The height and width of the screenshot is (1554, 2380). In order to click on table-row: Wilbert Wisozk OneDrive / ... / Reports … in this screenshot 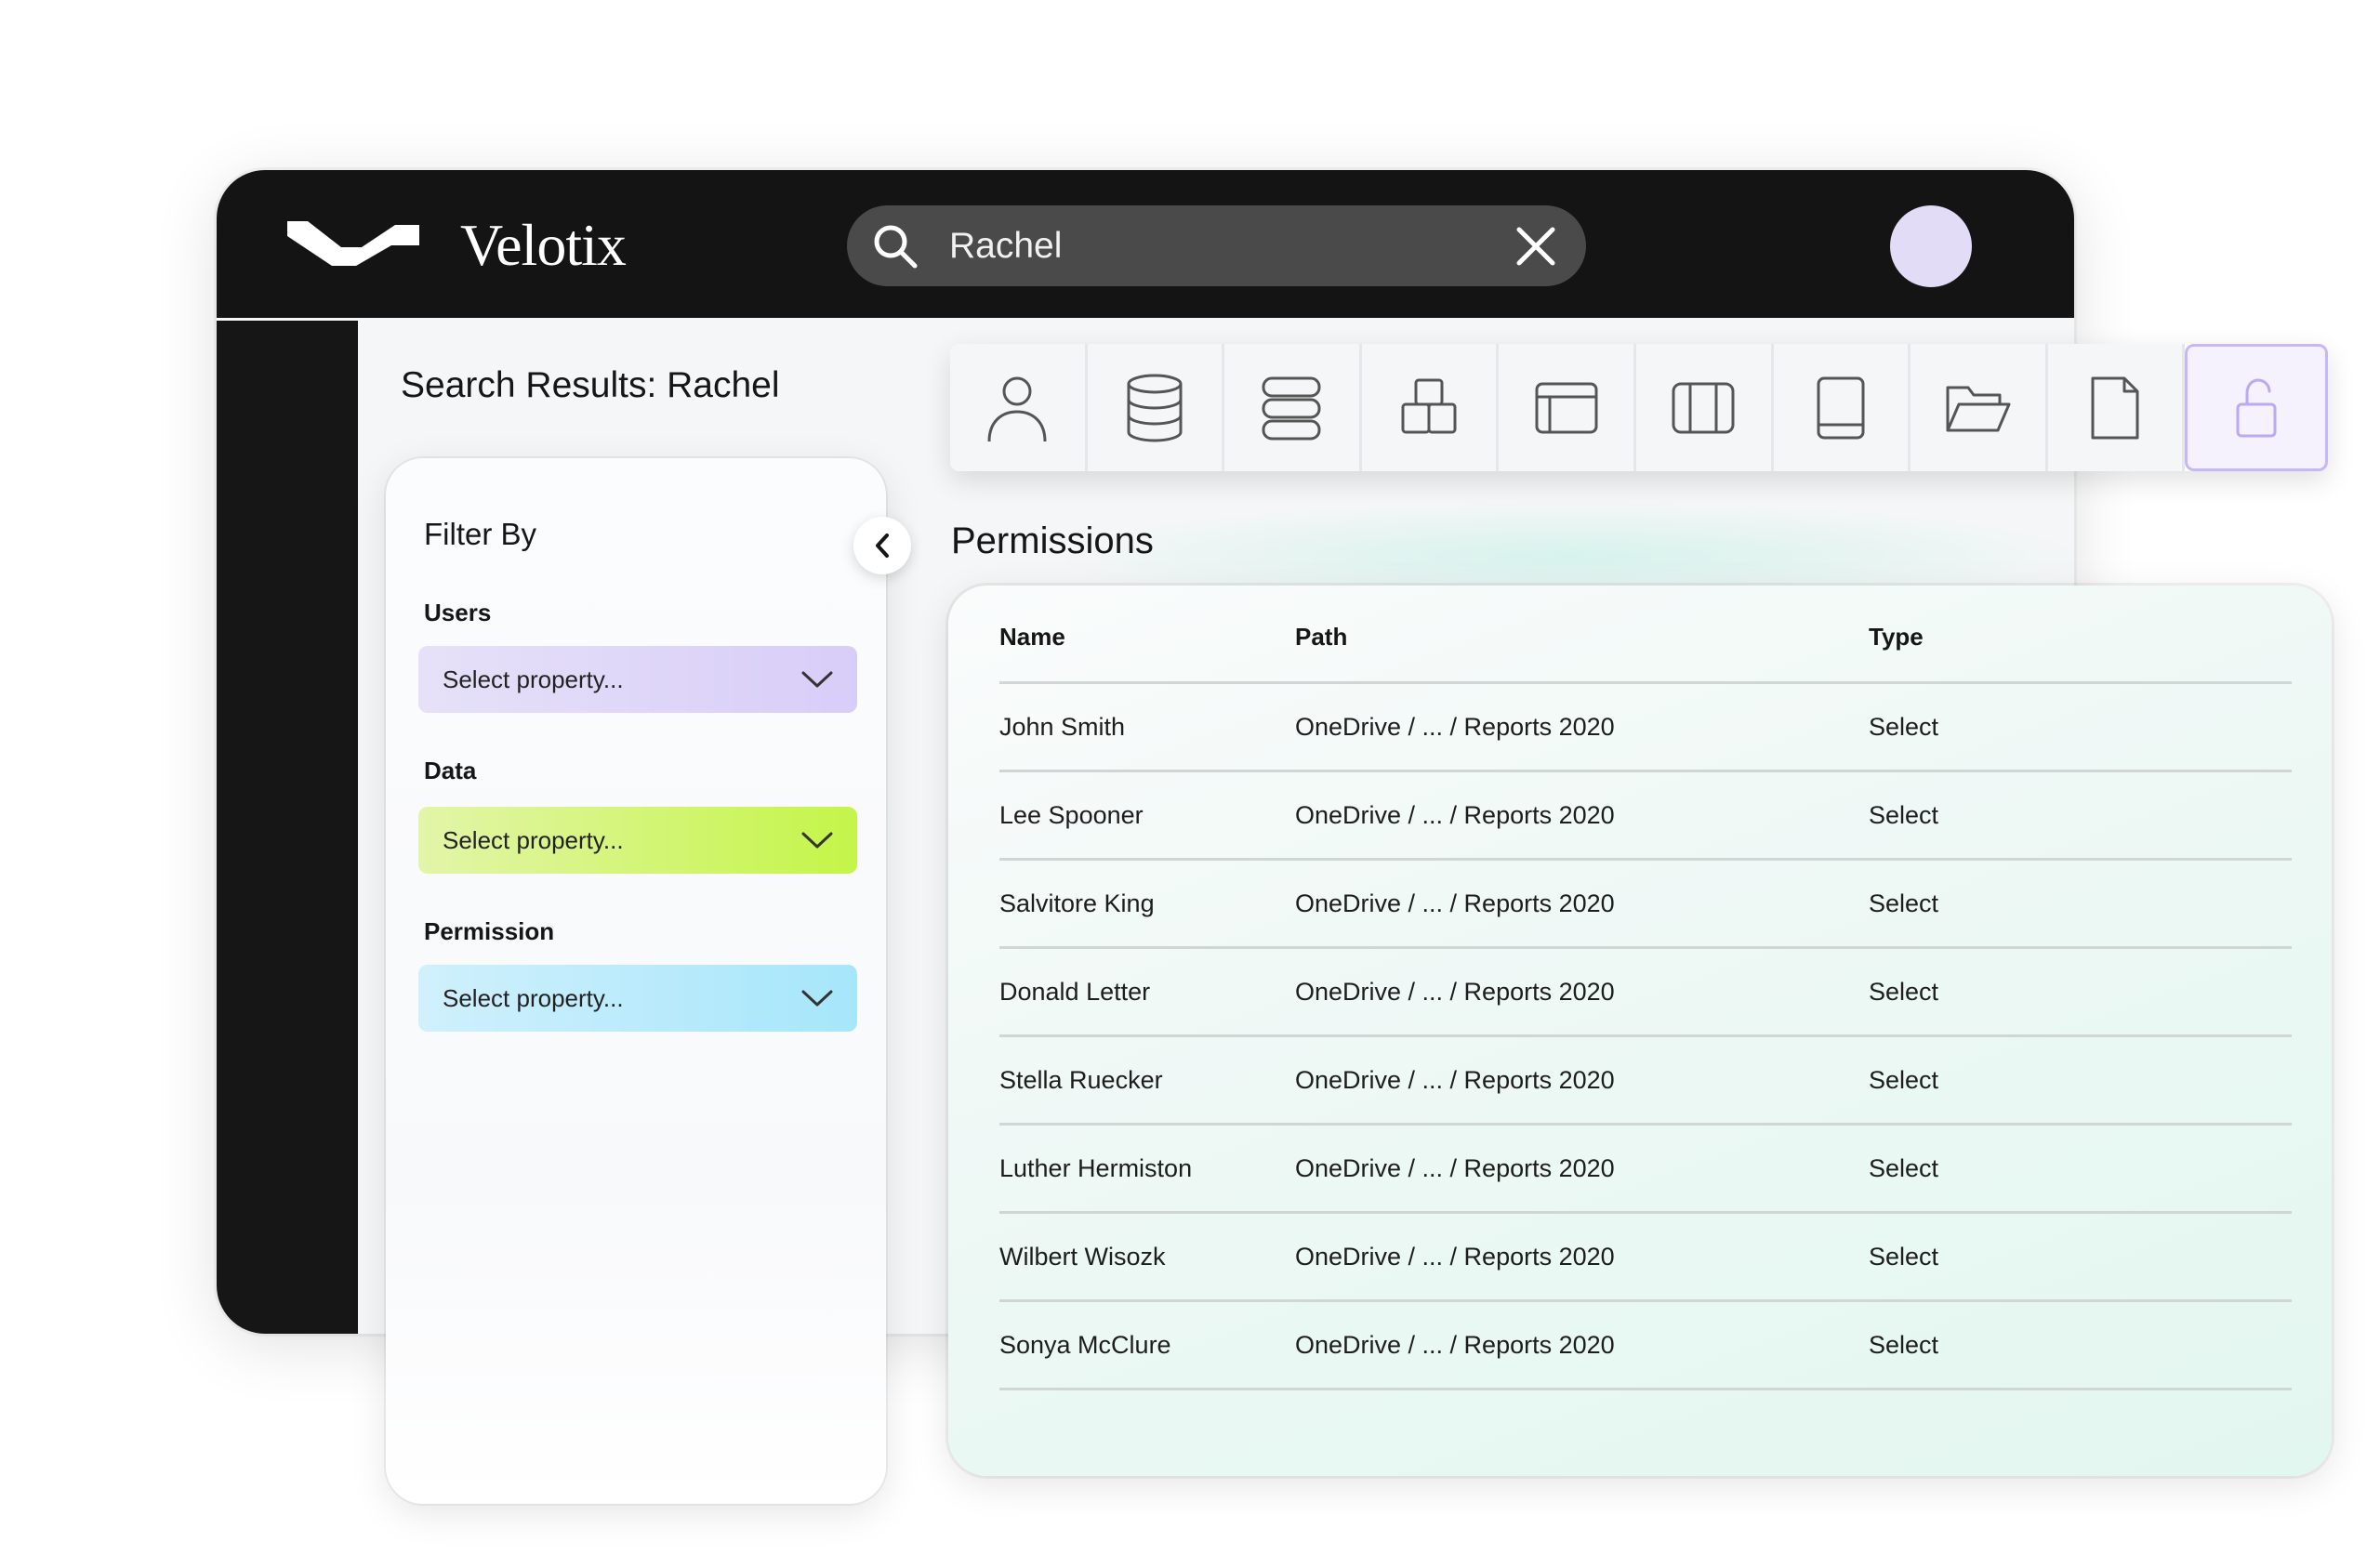, I will do `click(1645, 1258)`.